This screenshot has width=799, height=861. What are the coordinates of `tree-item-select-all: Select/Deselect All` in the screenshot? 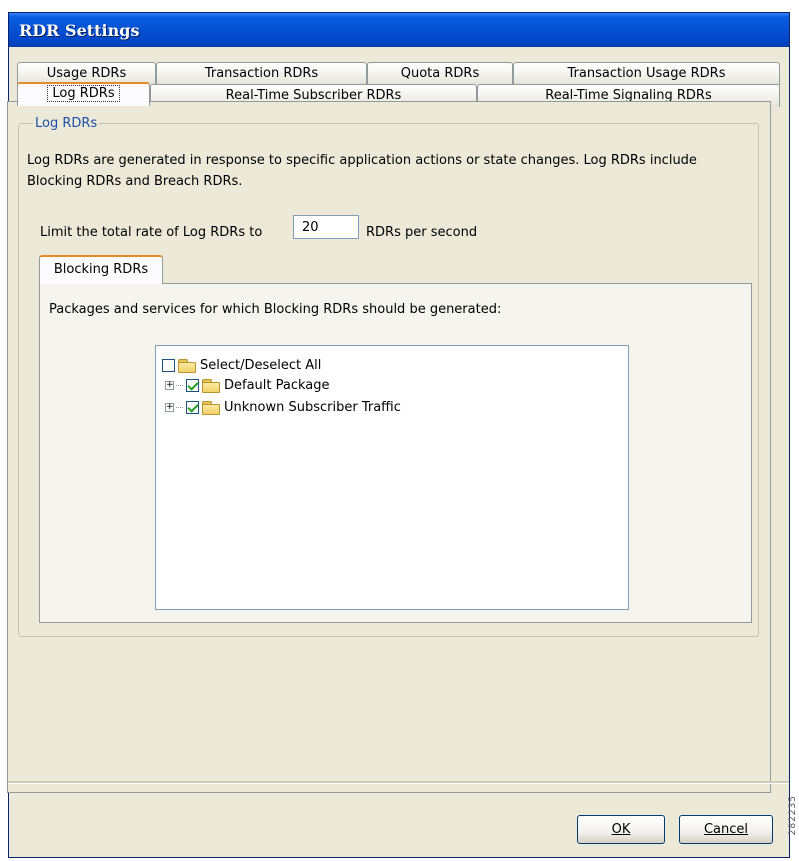 It's located at (241, 365).